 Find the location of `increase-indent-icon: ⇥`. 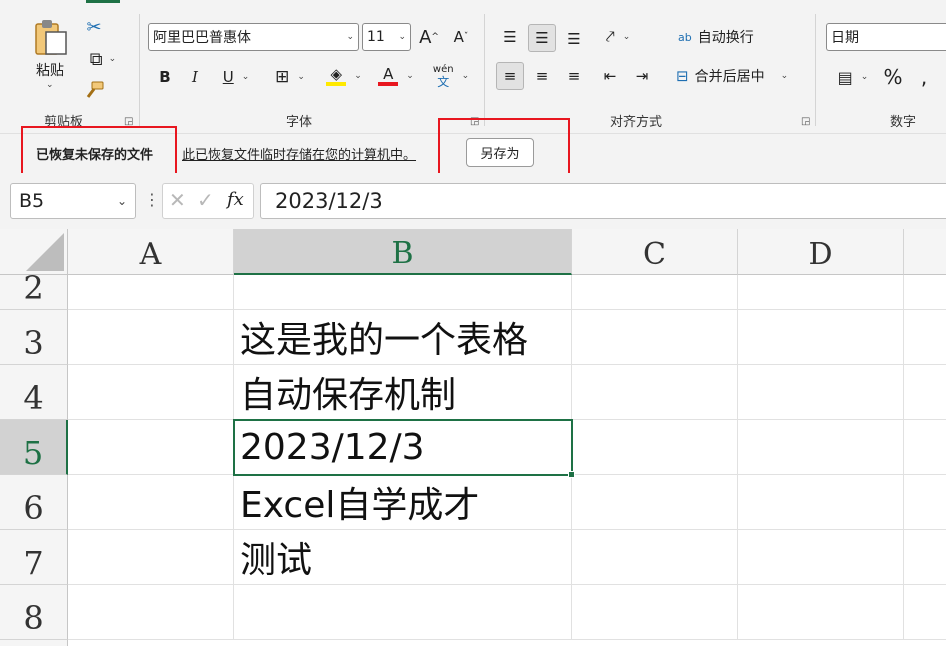

increase-indent-icon: ⇥ is located at coordinates (642, 76).